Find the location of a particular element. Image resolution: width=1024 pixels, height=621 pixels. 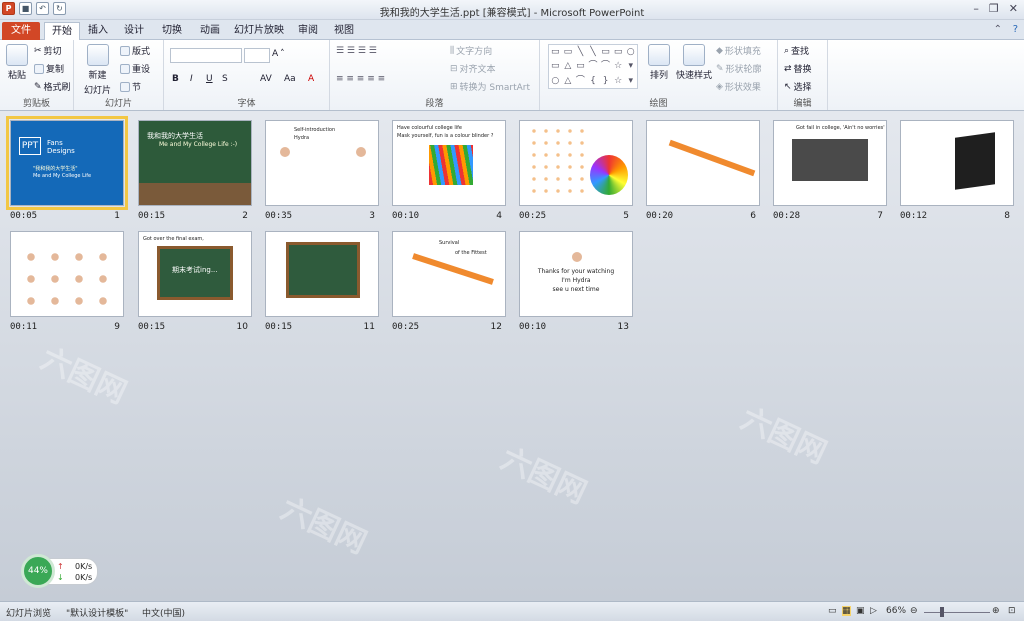

avatar is located at coordinates (285, 152).